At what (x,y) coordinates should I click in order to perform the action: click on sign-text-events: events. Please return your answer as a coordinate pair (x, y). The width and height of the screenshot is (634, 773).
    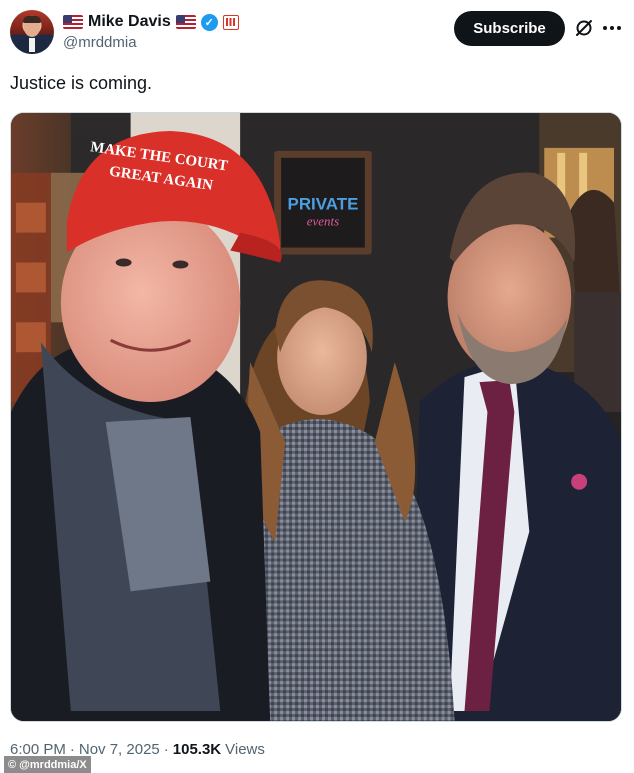
    Looking at the image, I should click on (323, 221).